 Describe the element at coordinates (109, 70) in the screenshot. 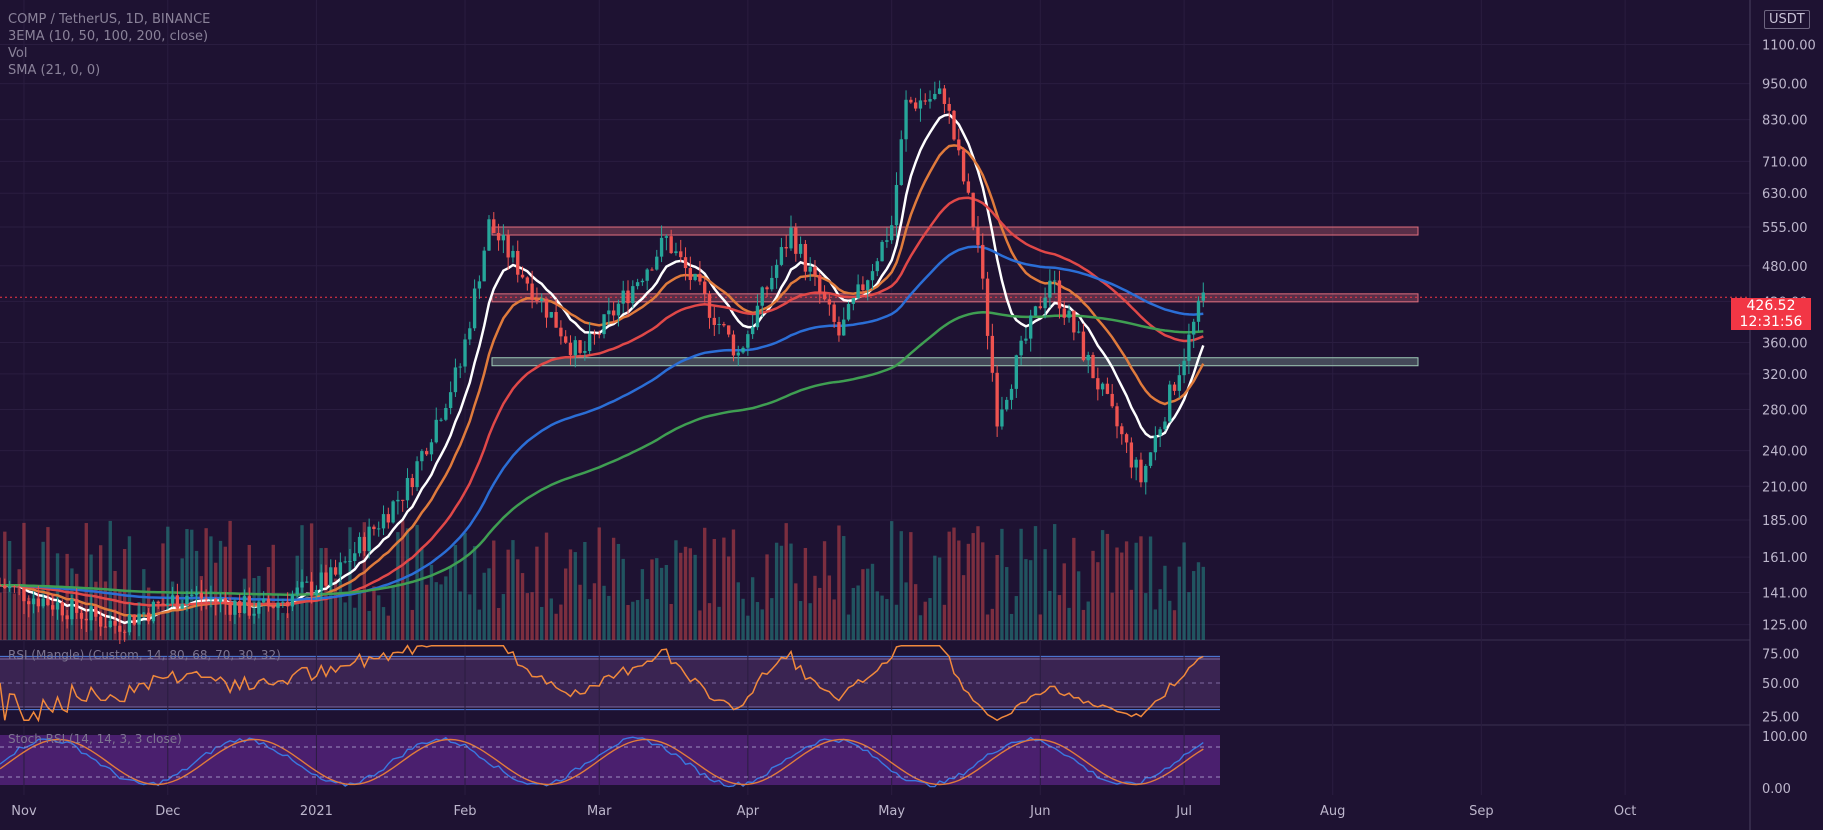

I see `sma-legend: SMA (21, 0, 0)` at that location.